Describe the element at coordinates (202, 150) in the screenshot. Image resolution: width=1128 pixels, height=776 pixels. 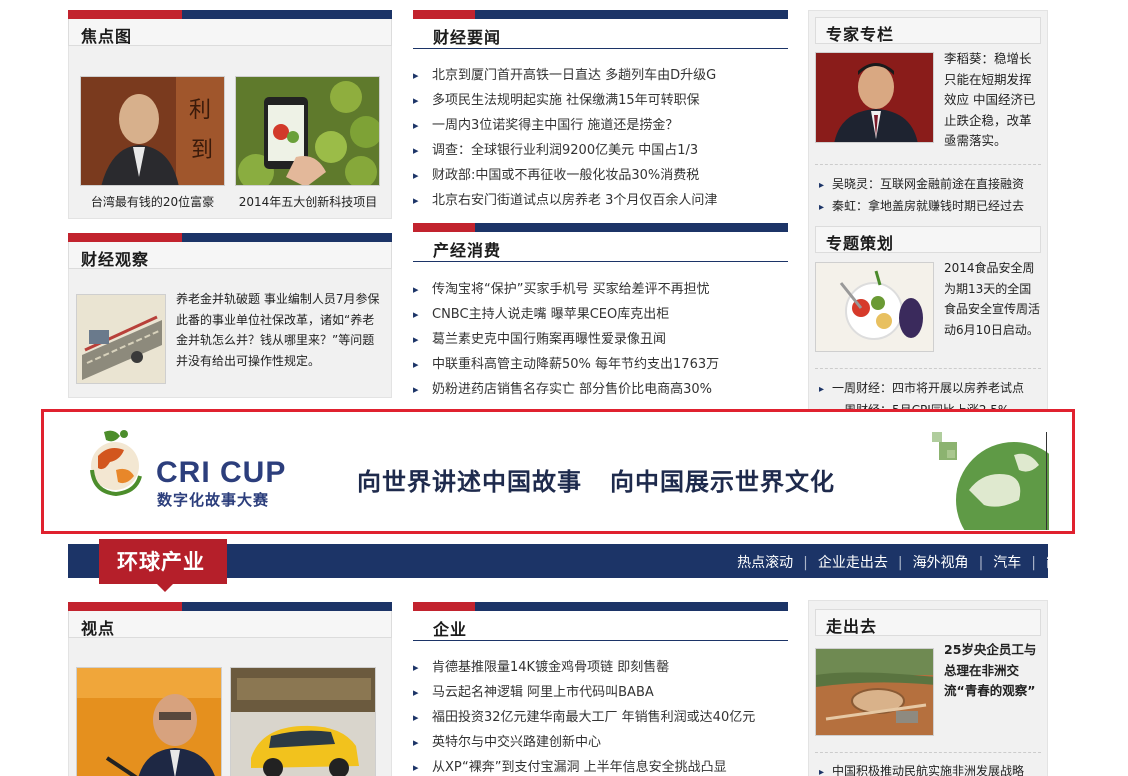
I see `svg-text: 到` at that location.